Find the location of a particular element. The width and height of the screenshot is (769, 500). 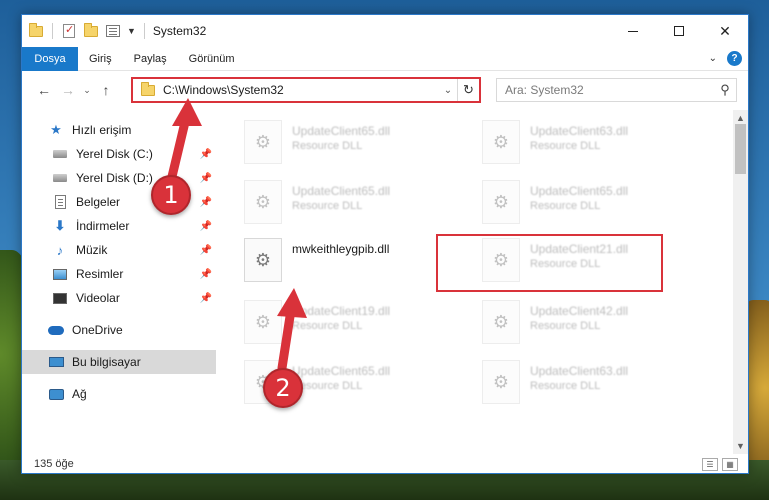

forward-button: → is located at coordinates (68, 90).